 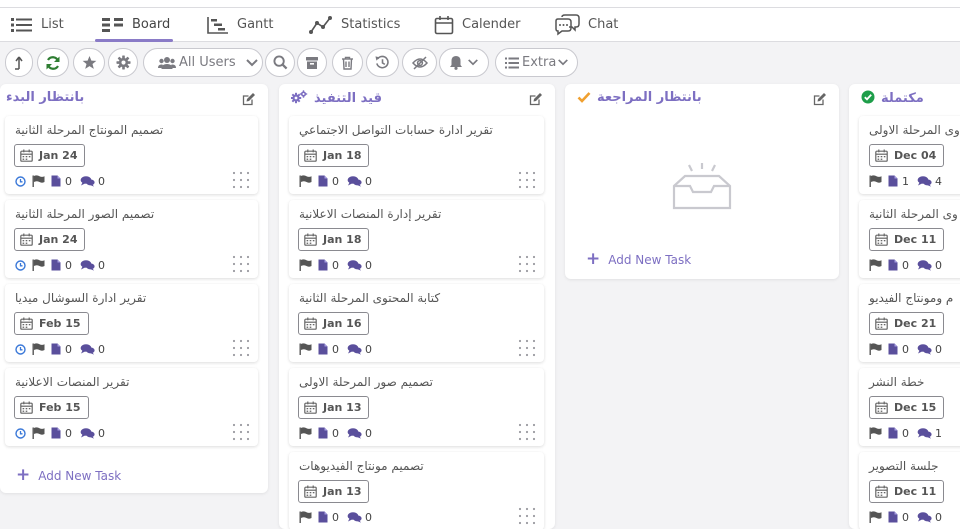 I want to click on task-card: جلسة التصوير Dec 11 0 0, so click(x=909, y=490).